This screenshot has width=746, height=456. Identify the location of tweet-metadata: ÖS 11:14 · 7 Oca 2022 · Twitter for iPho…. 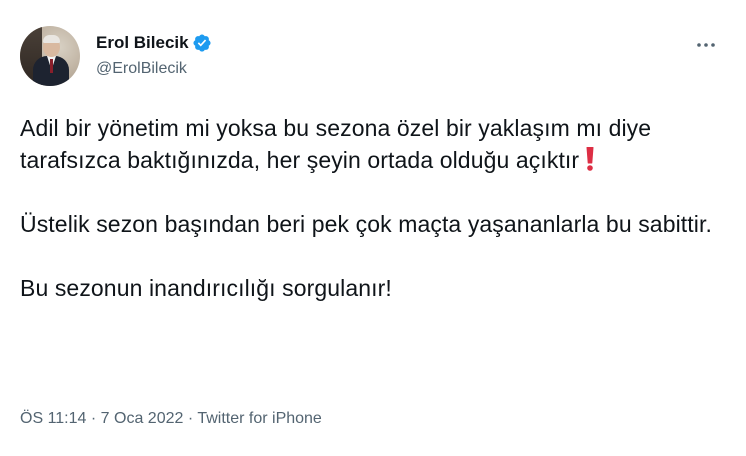
(171, 419).